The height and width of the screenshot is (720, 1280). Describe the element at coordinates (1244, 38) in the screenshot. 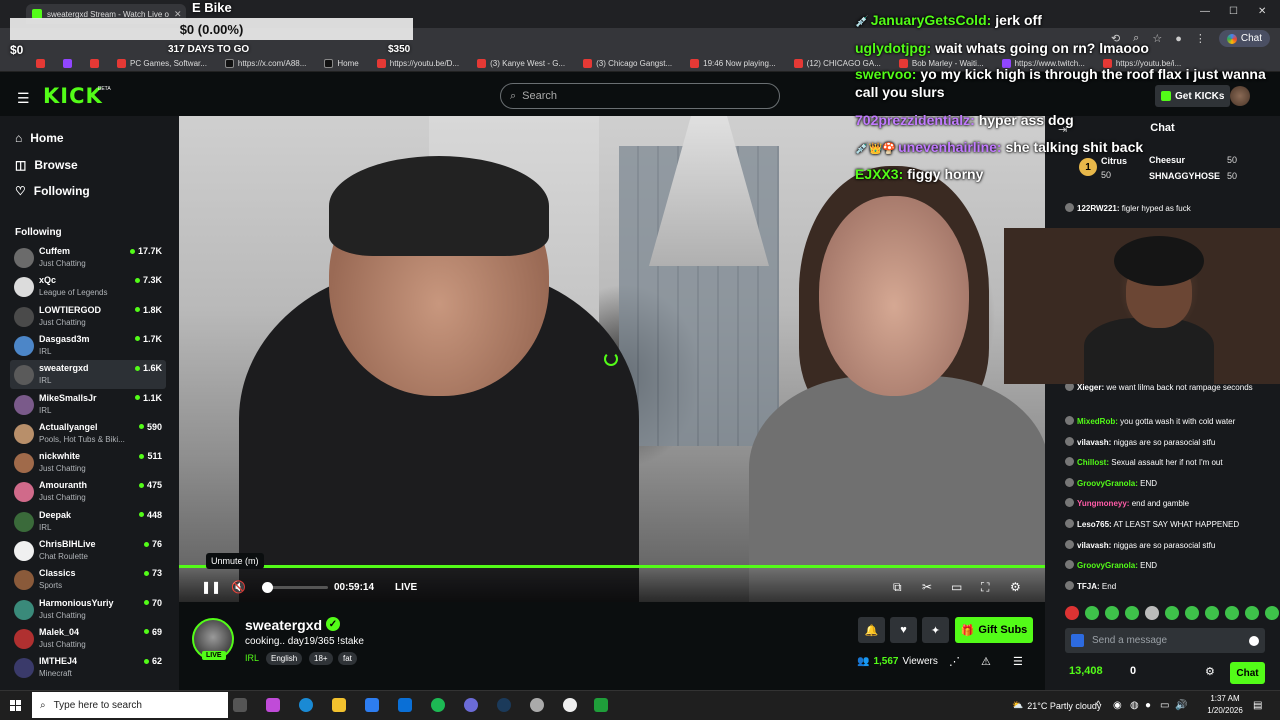

I see `gemini-chat-button: Chat` at that location.